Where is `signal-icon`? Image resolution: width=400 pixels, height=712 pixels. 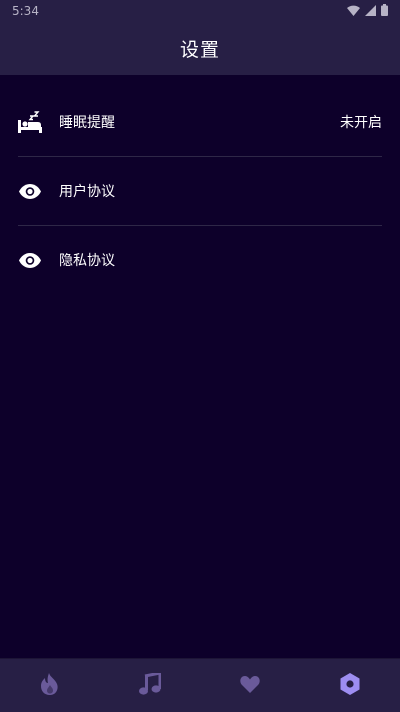 signal-icon is located at coordinates (370, 11).